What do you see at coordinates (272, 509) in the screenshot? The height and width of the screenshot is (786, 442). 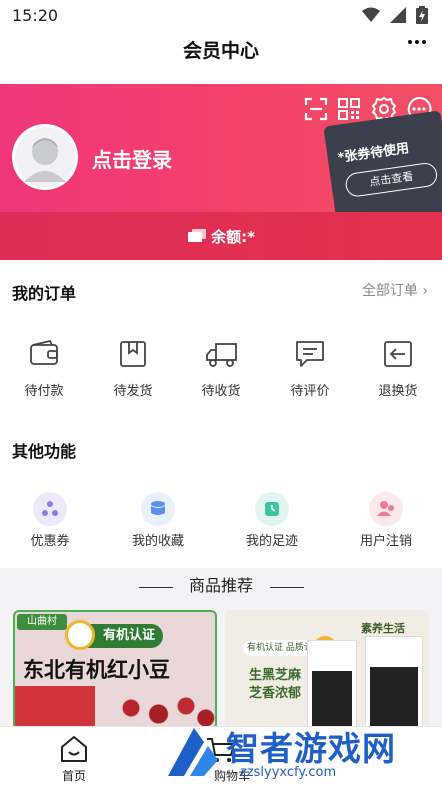 I see `footprint-icon` at bounding box center [272, 509].